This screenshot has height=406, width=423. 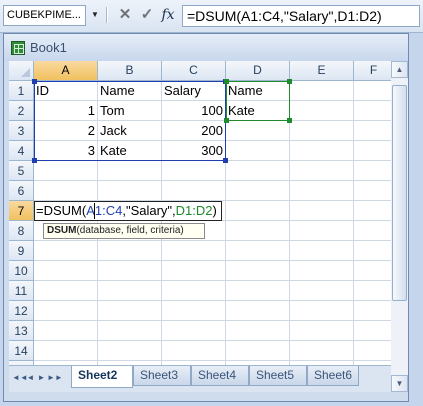 What do you see at coordinates (258, 331) in the screenshot?
I see `cell-d13` at bounding box center [258, 331].